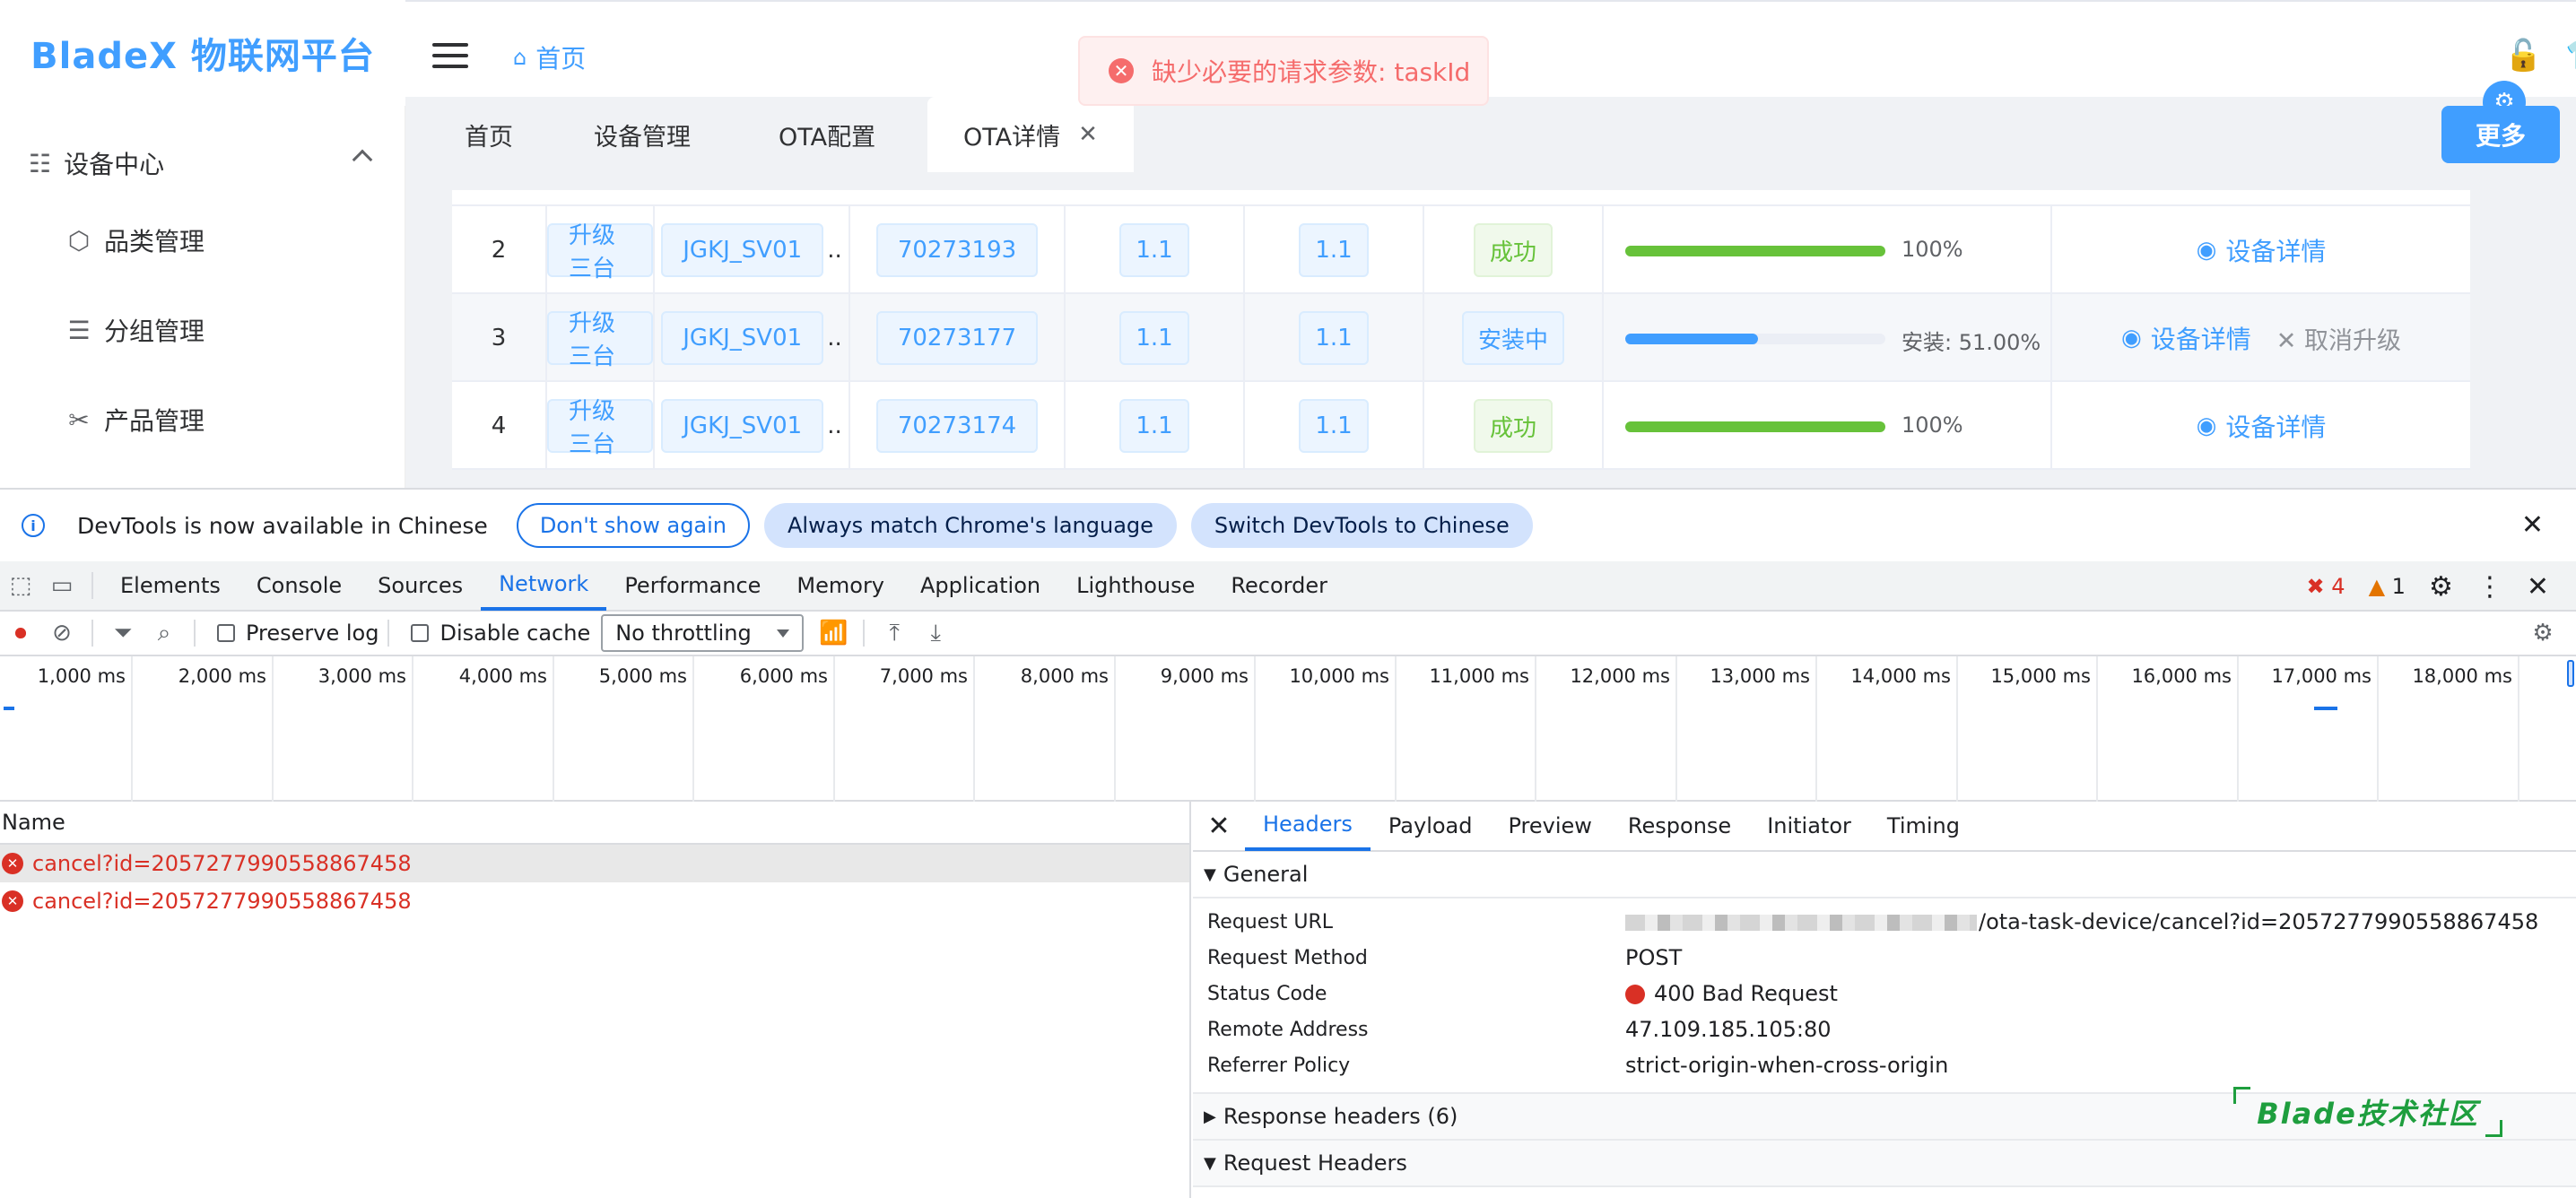 This screenshot has width=2576, height=1198. What do you see at coordinates (1884, 1164) in the screenshot?
I see `request-headers-section-header: ▼ Request Headers` at bounding box center [1884, 1164].